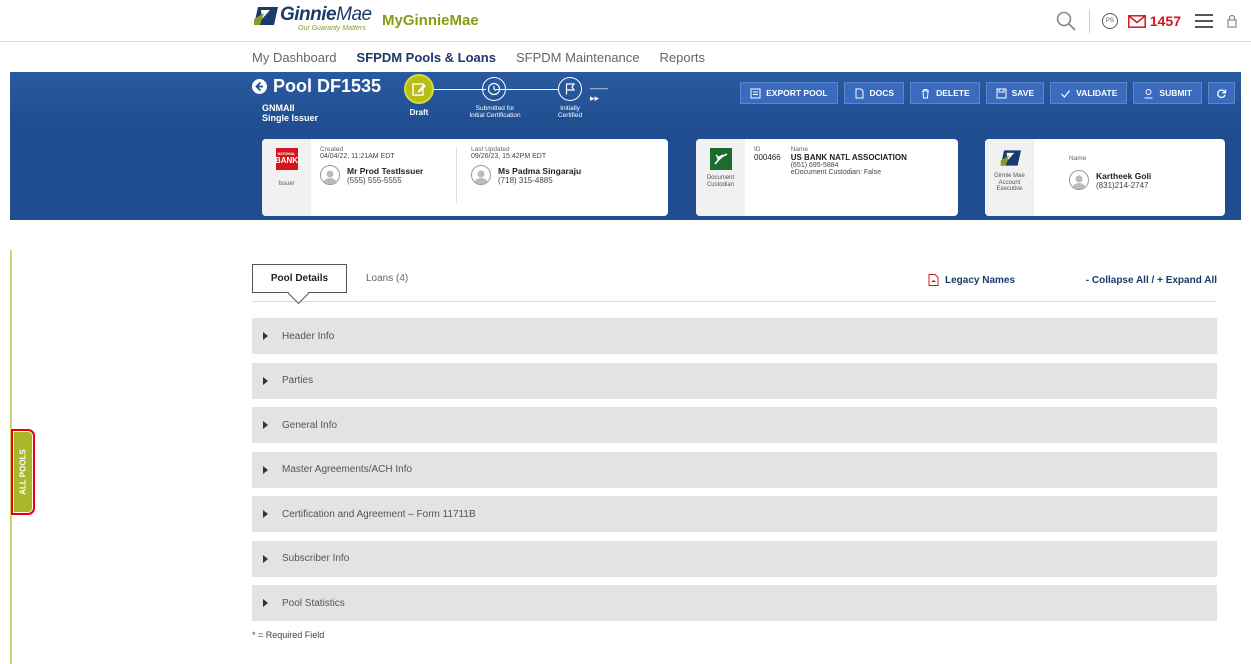  Describe the element at coordinates (1167, 93) in the screenshot. I see `submit-button: SUBMIT` at that location.